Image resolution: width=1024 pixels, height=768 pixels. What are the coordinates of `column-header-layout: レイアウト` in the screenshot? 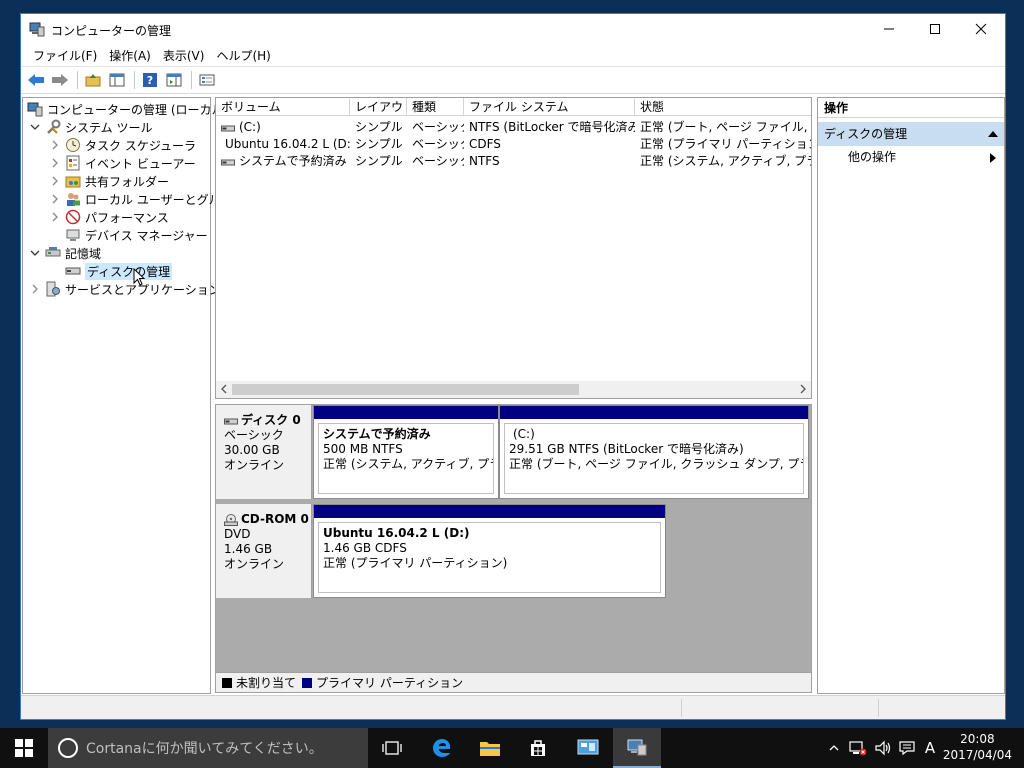 It's located at (378, 107).